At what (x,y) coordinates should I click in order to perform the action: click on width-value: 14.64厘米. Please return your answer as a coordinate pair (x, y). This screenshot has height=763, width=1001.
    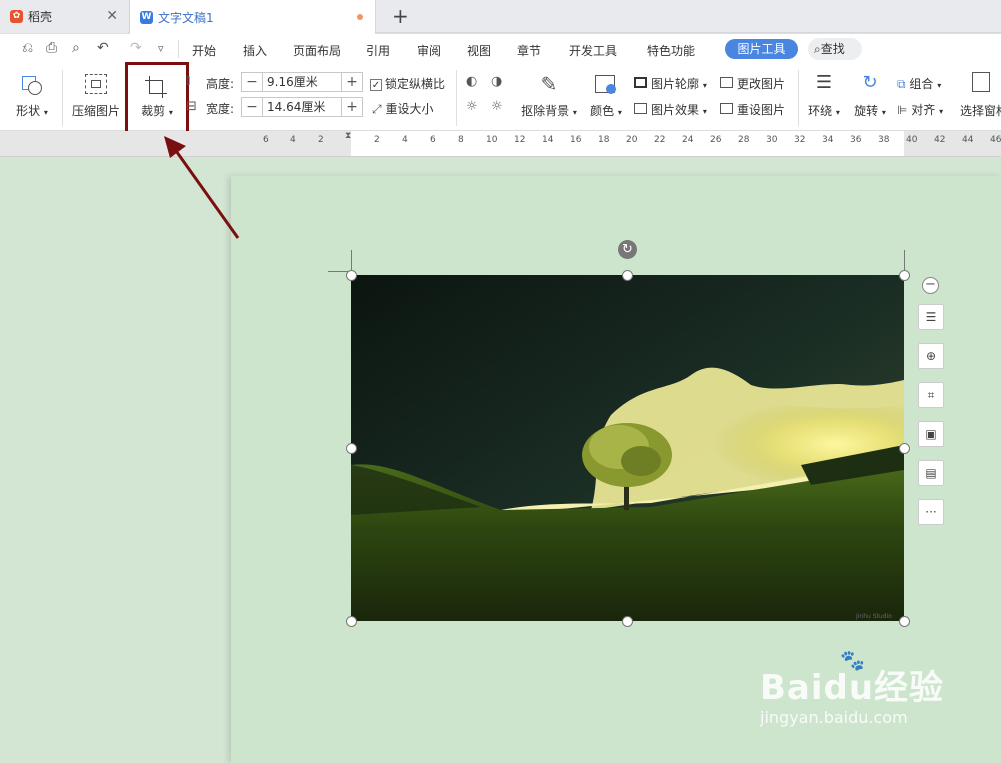
    Looking at the image, I should click on (302, 107).